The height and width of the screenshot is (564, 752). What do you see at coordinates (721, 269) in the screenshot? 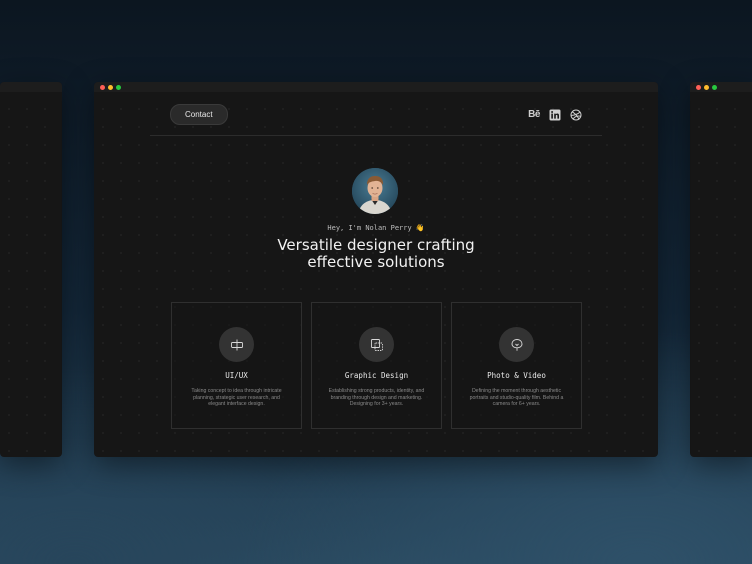
I see `background-window-right` at bounding box center [721, 269].